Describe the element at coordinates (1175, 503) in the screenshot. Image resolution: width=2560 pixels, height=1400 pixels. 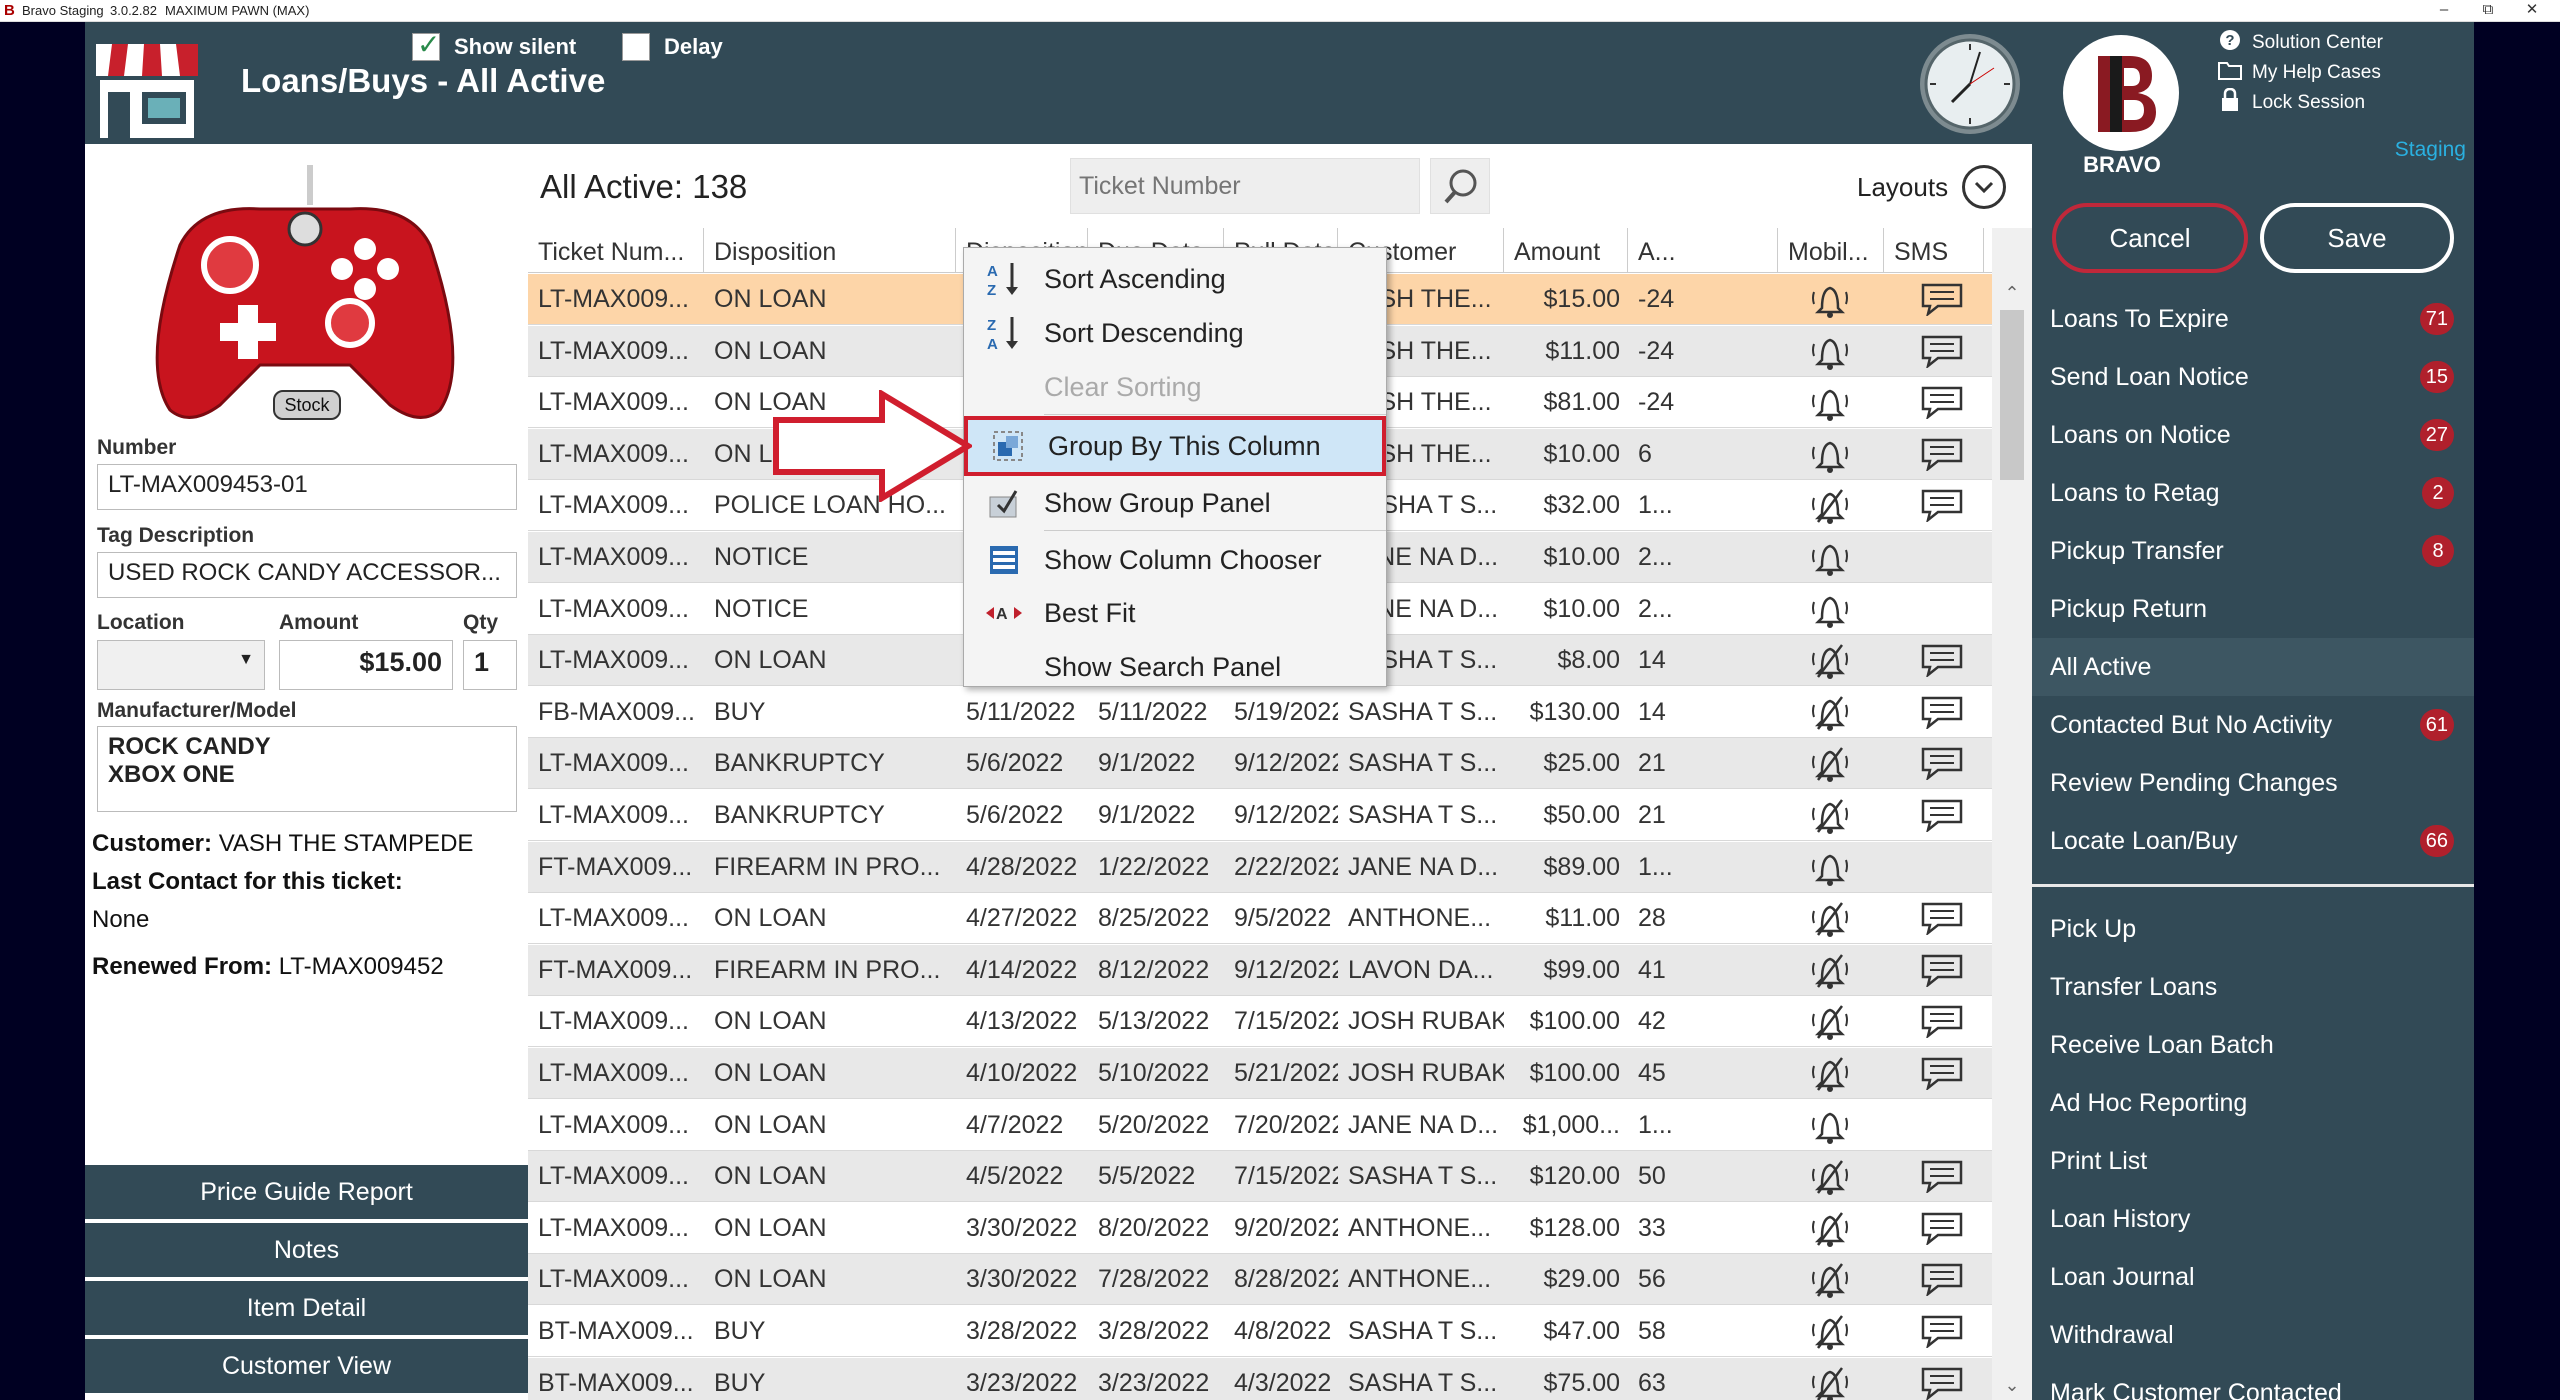
I see `menu-show-group-panel: Show Group Panel` at that location.